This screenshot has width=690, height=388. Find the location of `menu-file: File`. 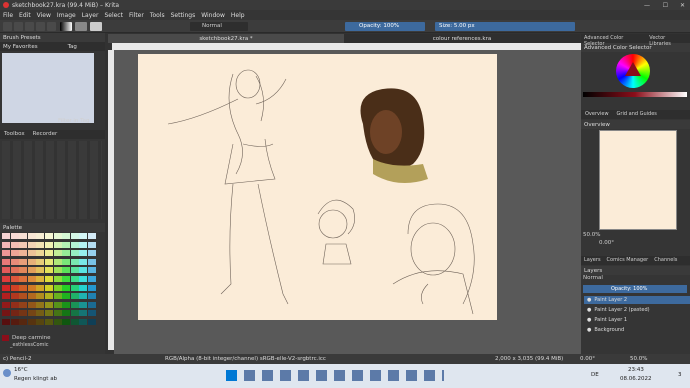

menu-file: File is located at coordinates (8, 15).